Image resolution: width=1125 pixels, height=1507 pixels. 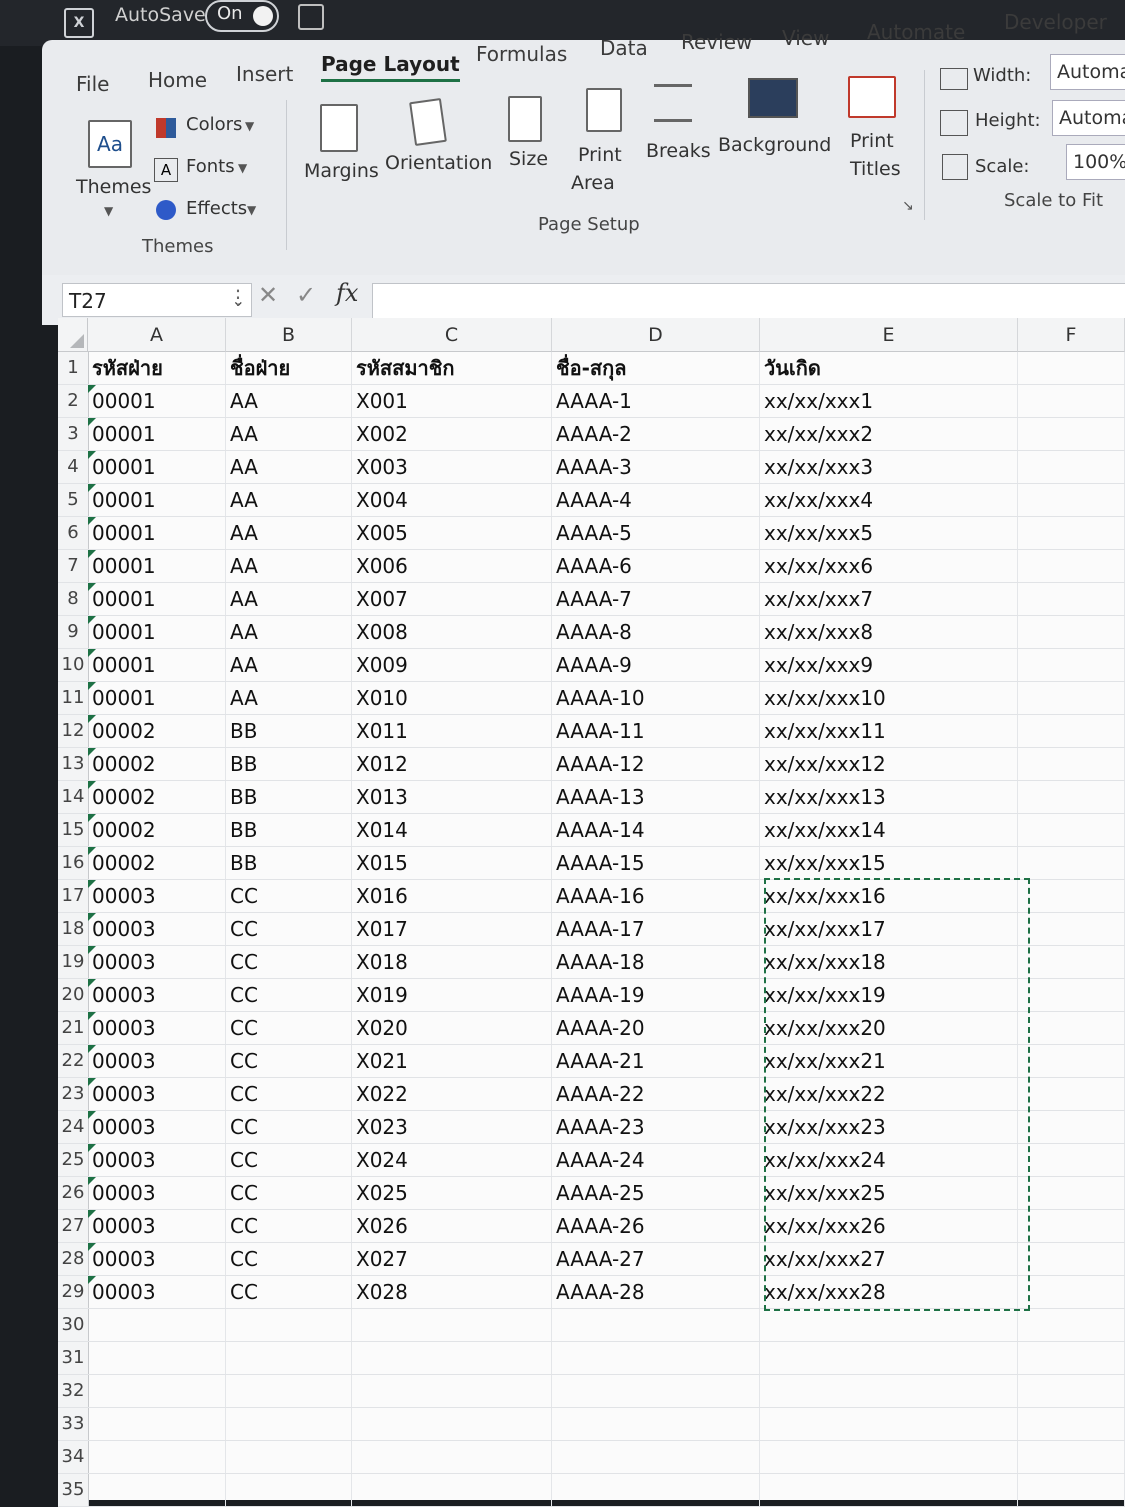 What do you see at coordinates (73, 500) in the screenshot?
I see `row-number: 5` at bounding box center [73, 500].